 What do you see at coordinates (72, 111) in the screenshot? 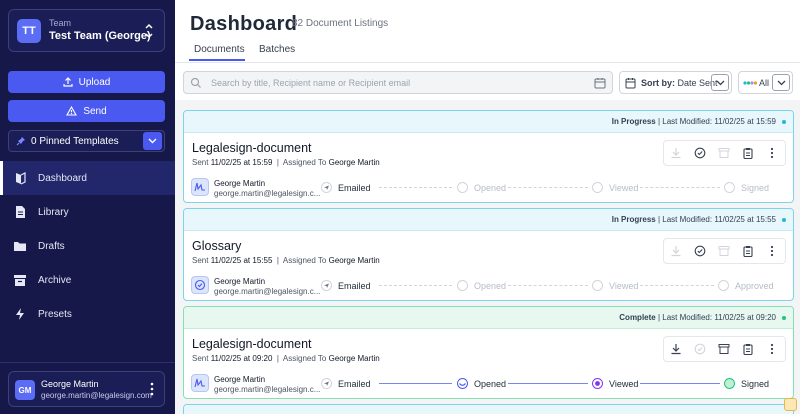
I see `warning-icon` at bounding box center [72, 111].